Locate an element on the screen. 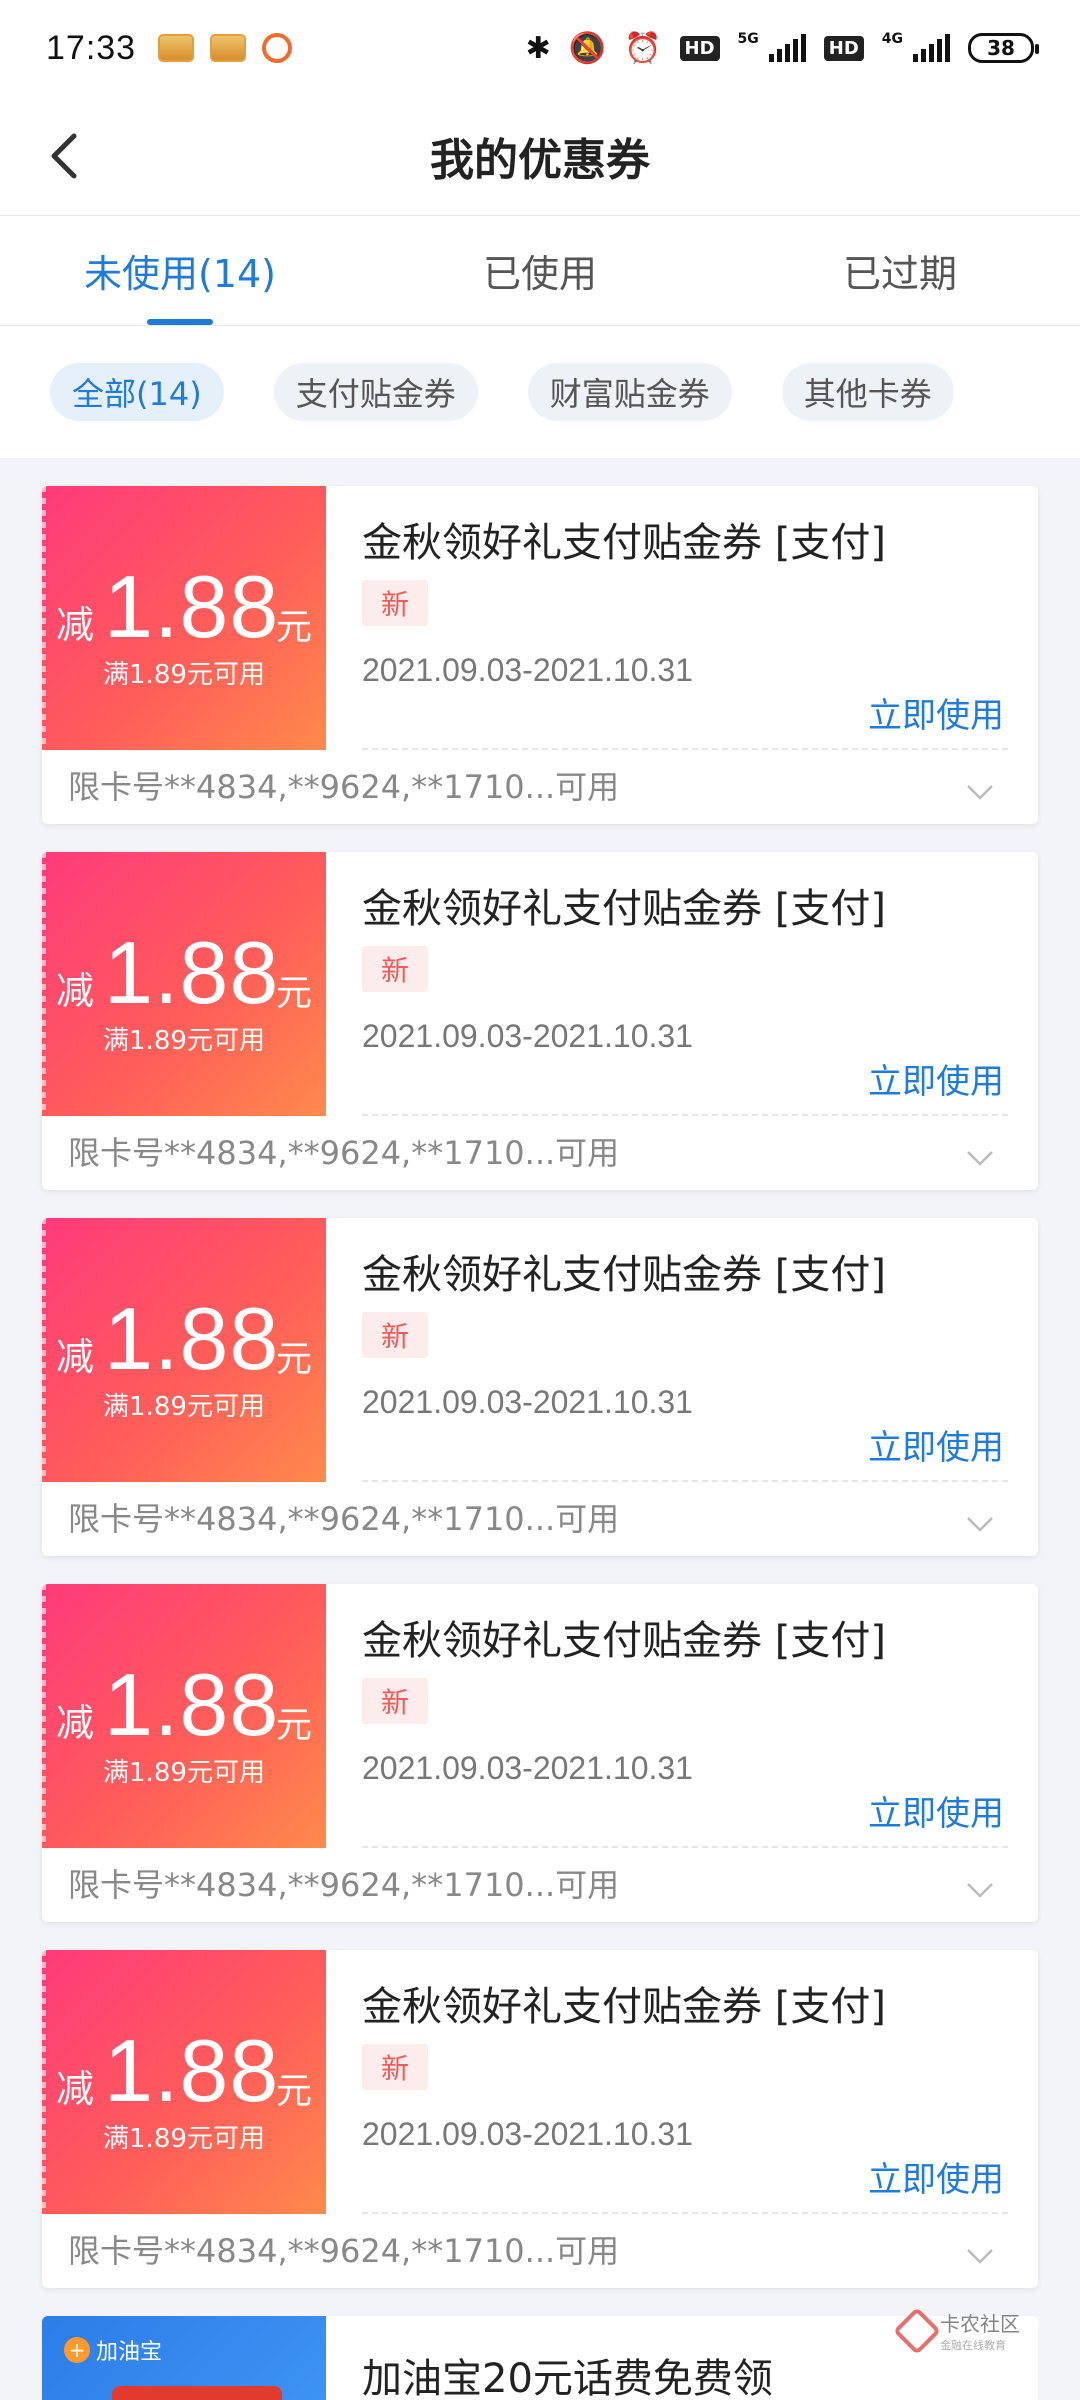  watermark-text: 卡农社区 is located at coordinates (980, 2324).